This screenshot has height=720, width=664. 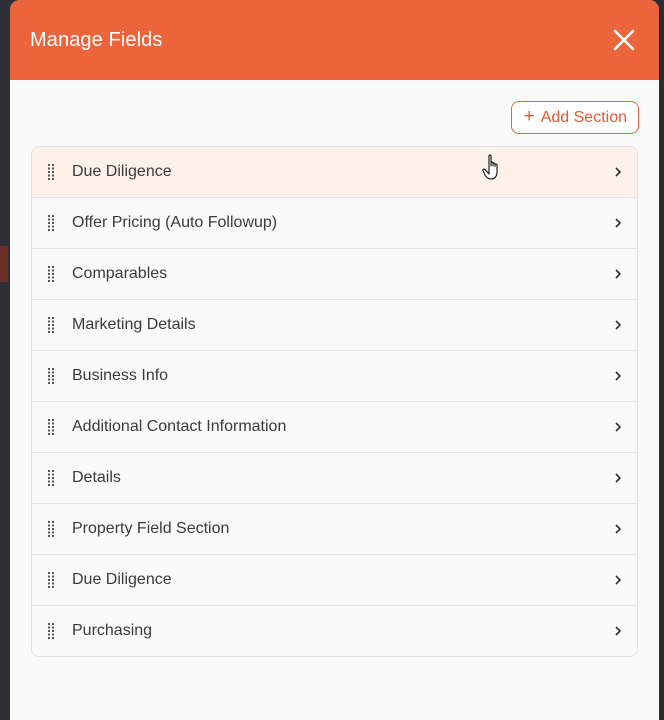 I want to click on close-icon, so click(x=624, y=40).